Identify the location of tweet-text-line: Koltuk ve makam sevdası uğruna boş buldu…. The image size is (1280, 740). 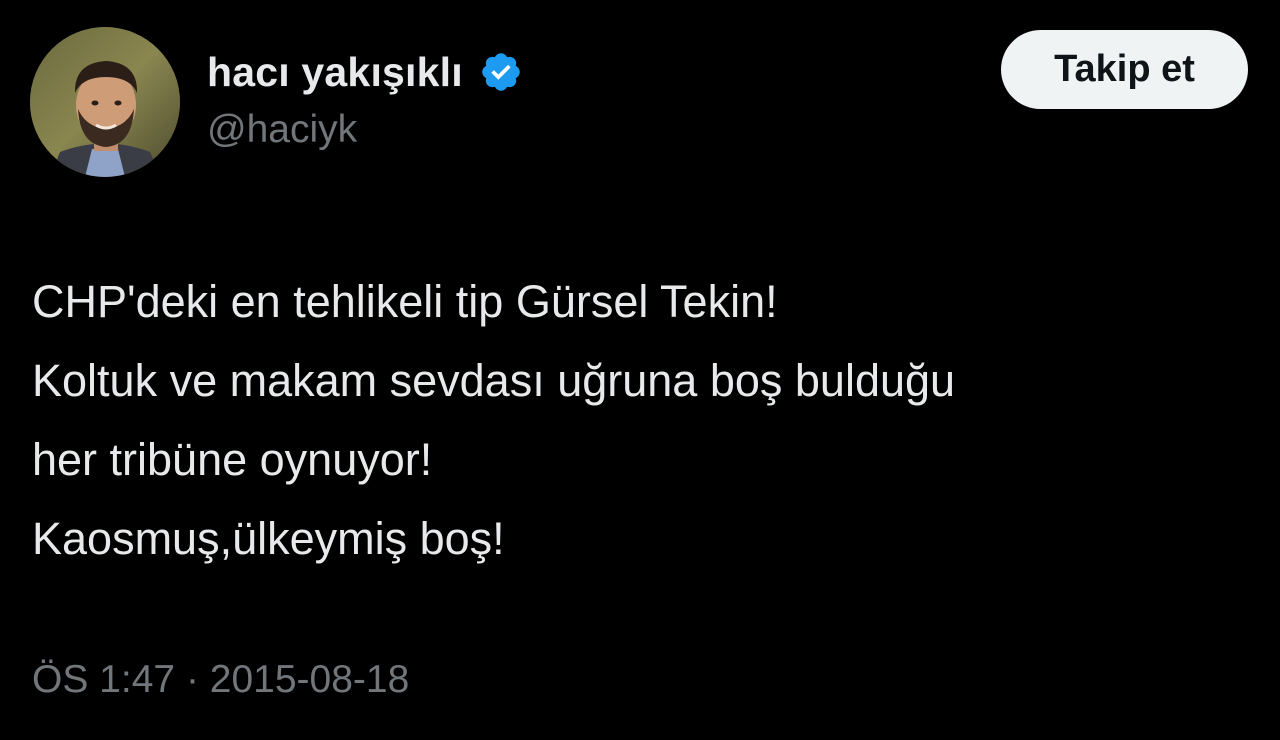
(494, 380).